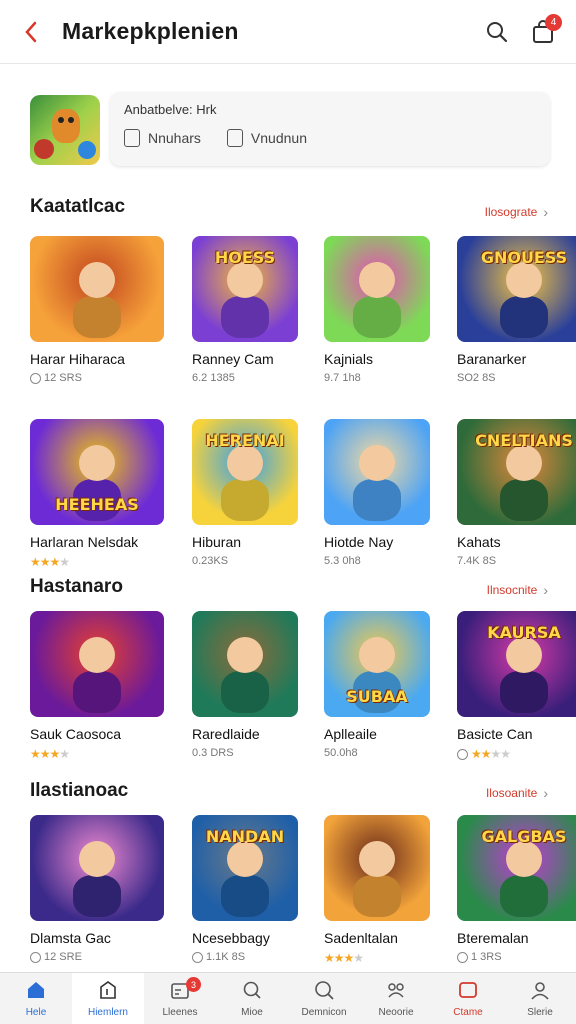 The width and height of the screenshot is (576, 1024). What do you see at coordinates (545, 212) in the screenshot?
I see `chevron-right-icon: ›` at bounding box center [545, 212].